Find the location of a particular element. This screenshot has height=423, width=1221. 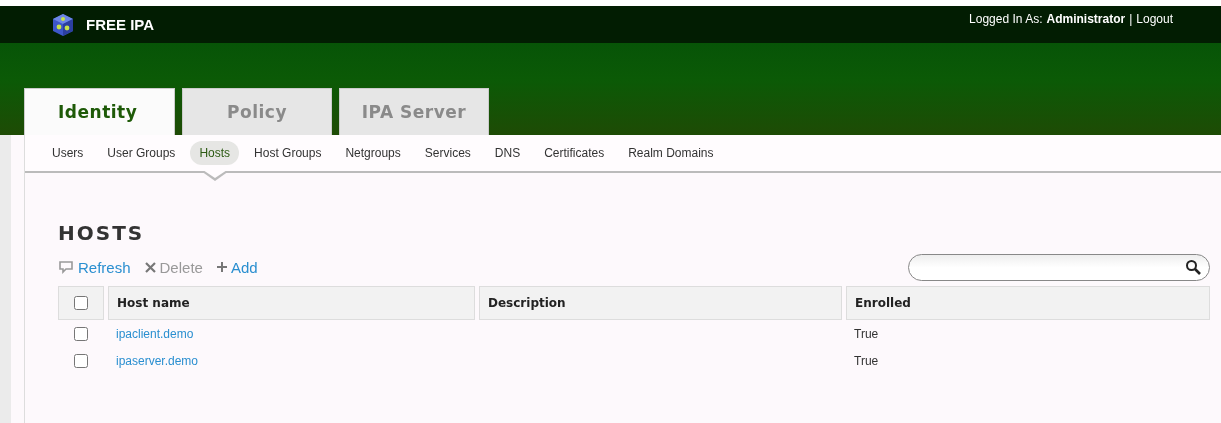

close-icon is located at coordinates (150, 267).